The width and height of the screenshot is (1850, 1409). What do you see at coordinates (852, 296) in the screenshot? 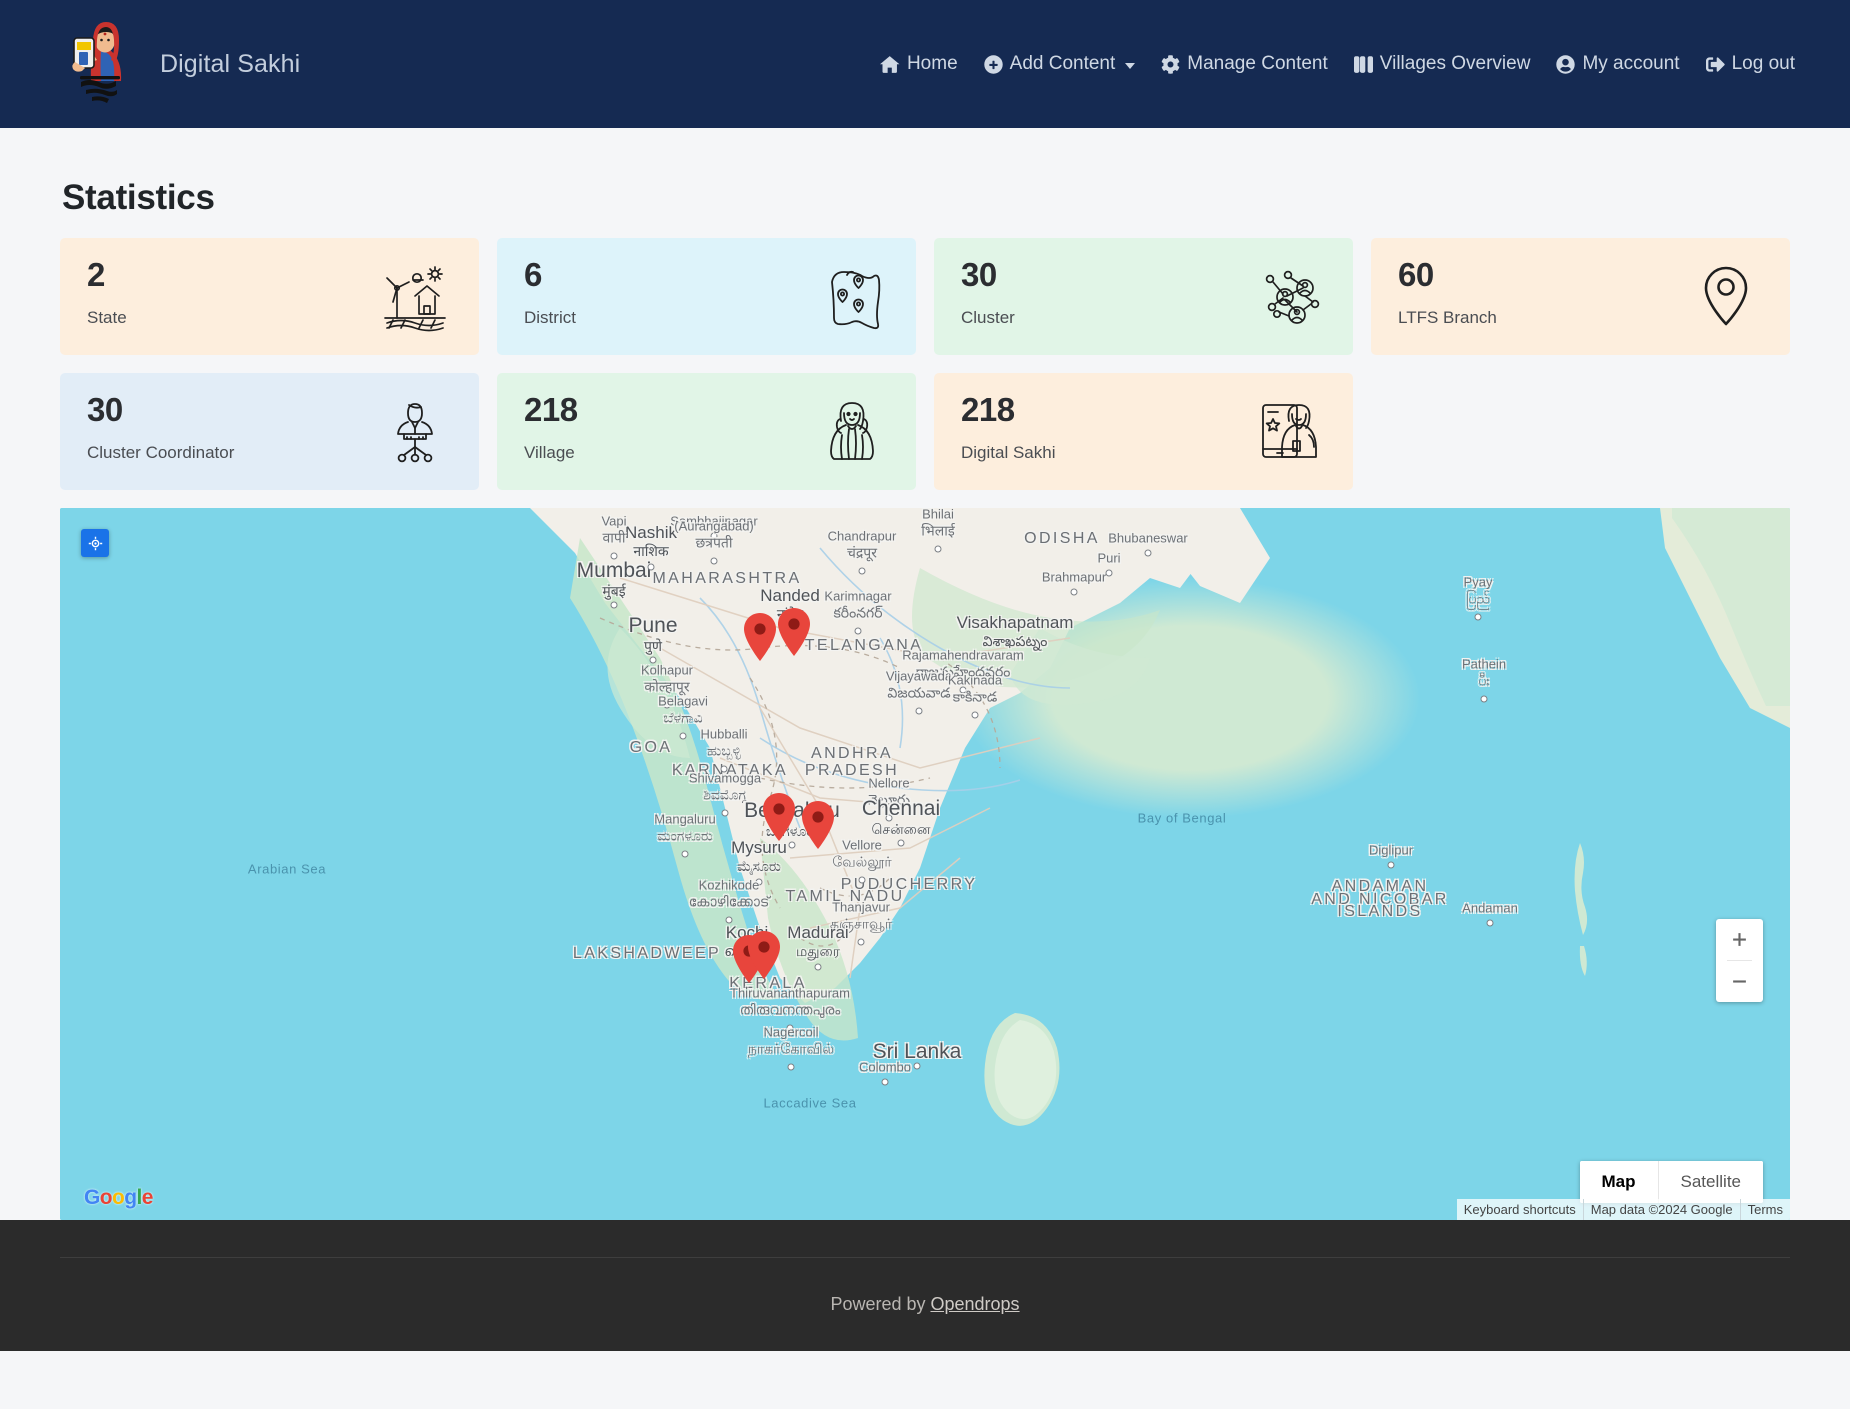
I see `district-map-pins-icon` at bounding box center [852, 296].